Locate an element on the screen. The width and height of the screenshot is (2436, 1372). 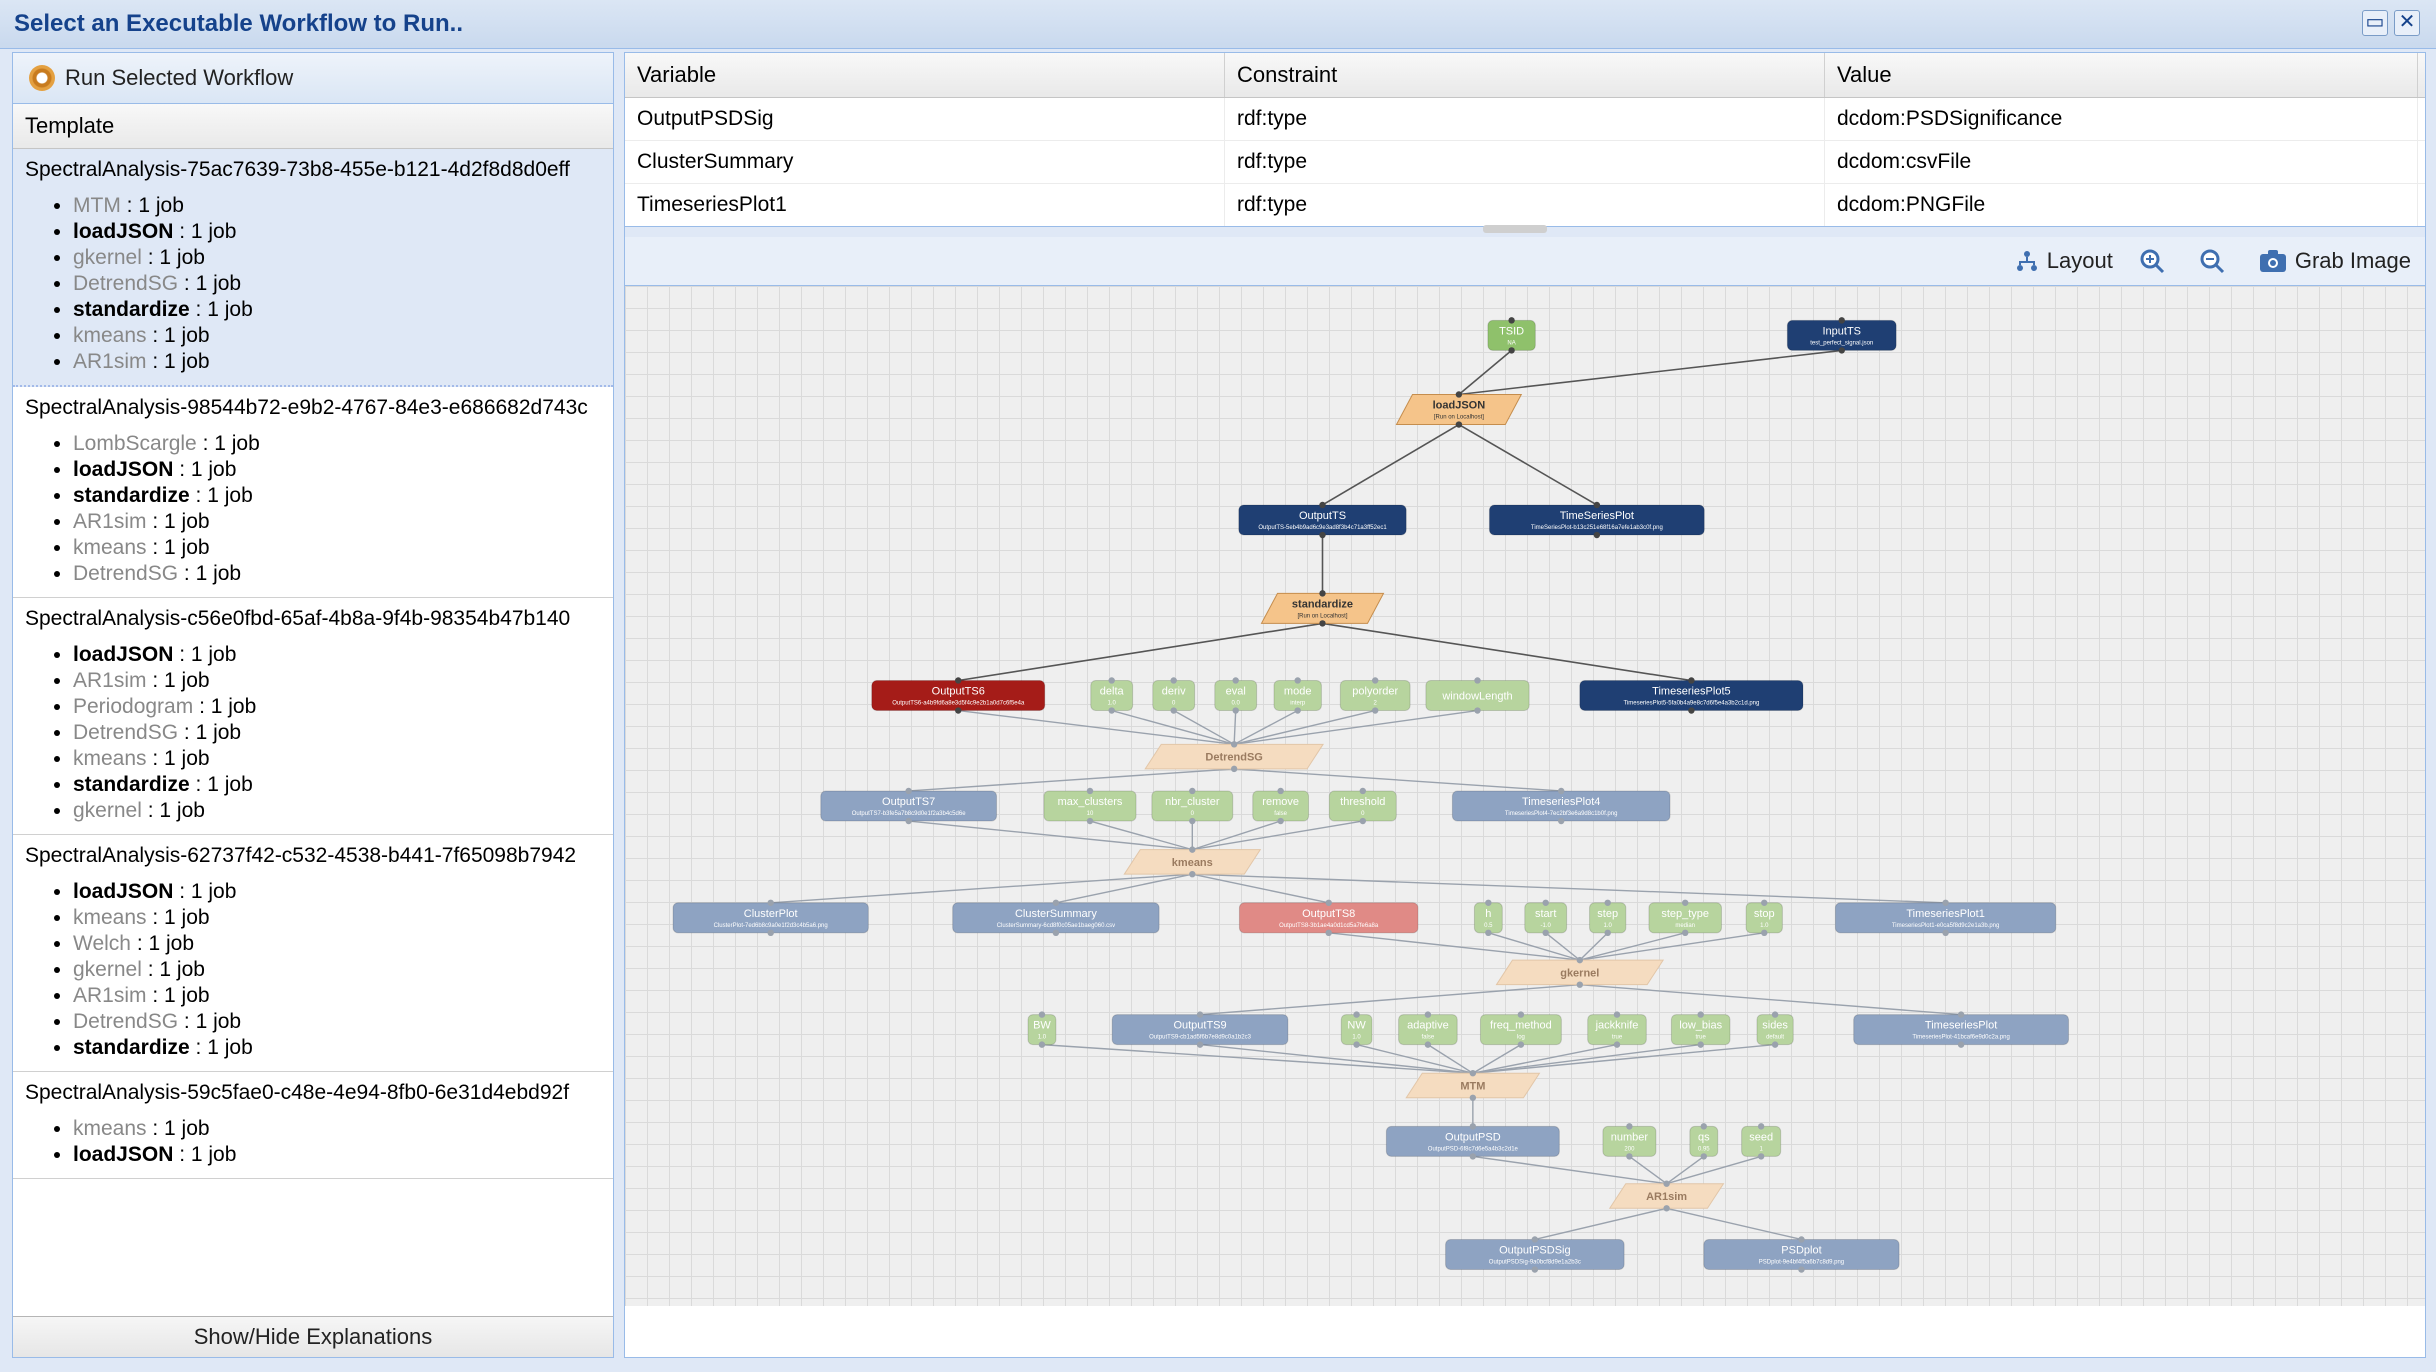
workflow-node-freq_method: freq_methodlog is located at coordinates (1520, 1029).